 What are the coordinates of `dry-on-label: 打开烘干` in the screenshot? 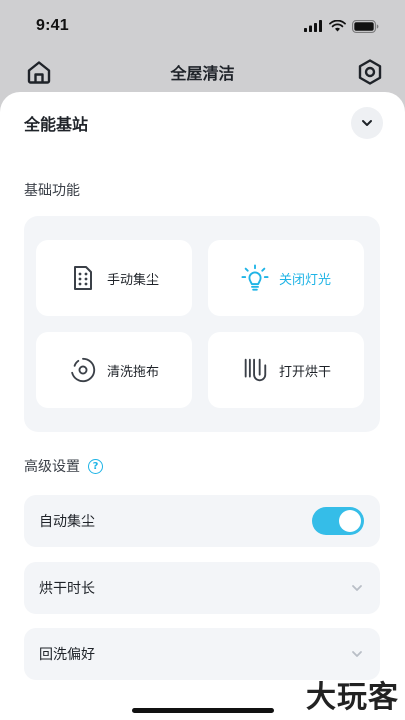 It's located at (304, 372).